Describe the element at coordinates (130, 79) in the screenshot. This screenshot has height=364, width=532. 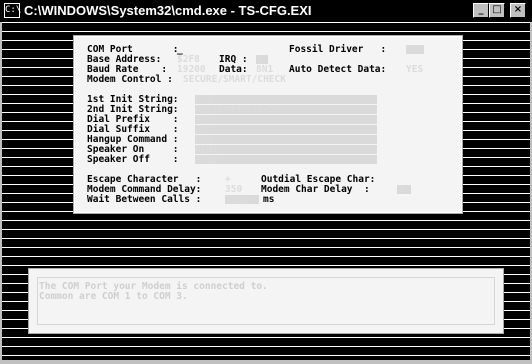
I see `modem-control-label: Modem Control :` at that location.